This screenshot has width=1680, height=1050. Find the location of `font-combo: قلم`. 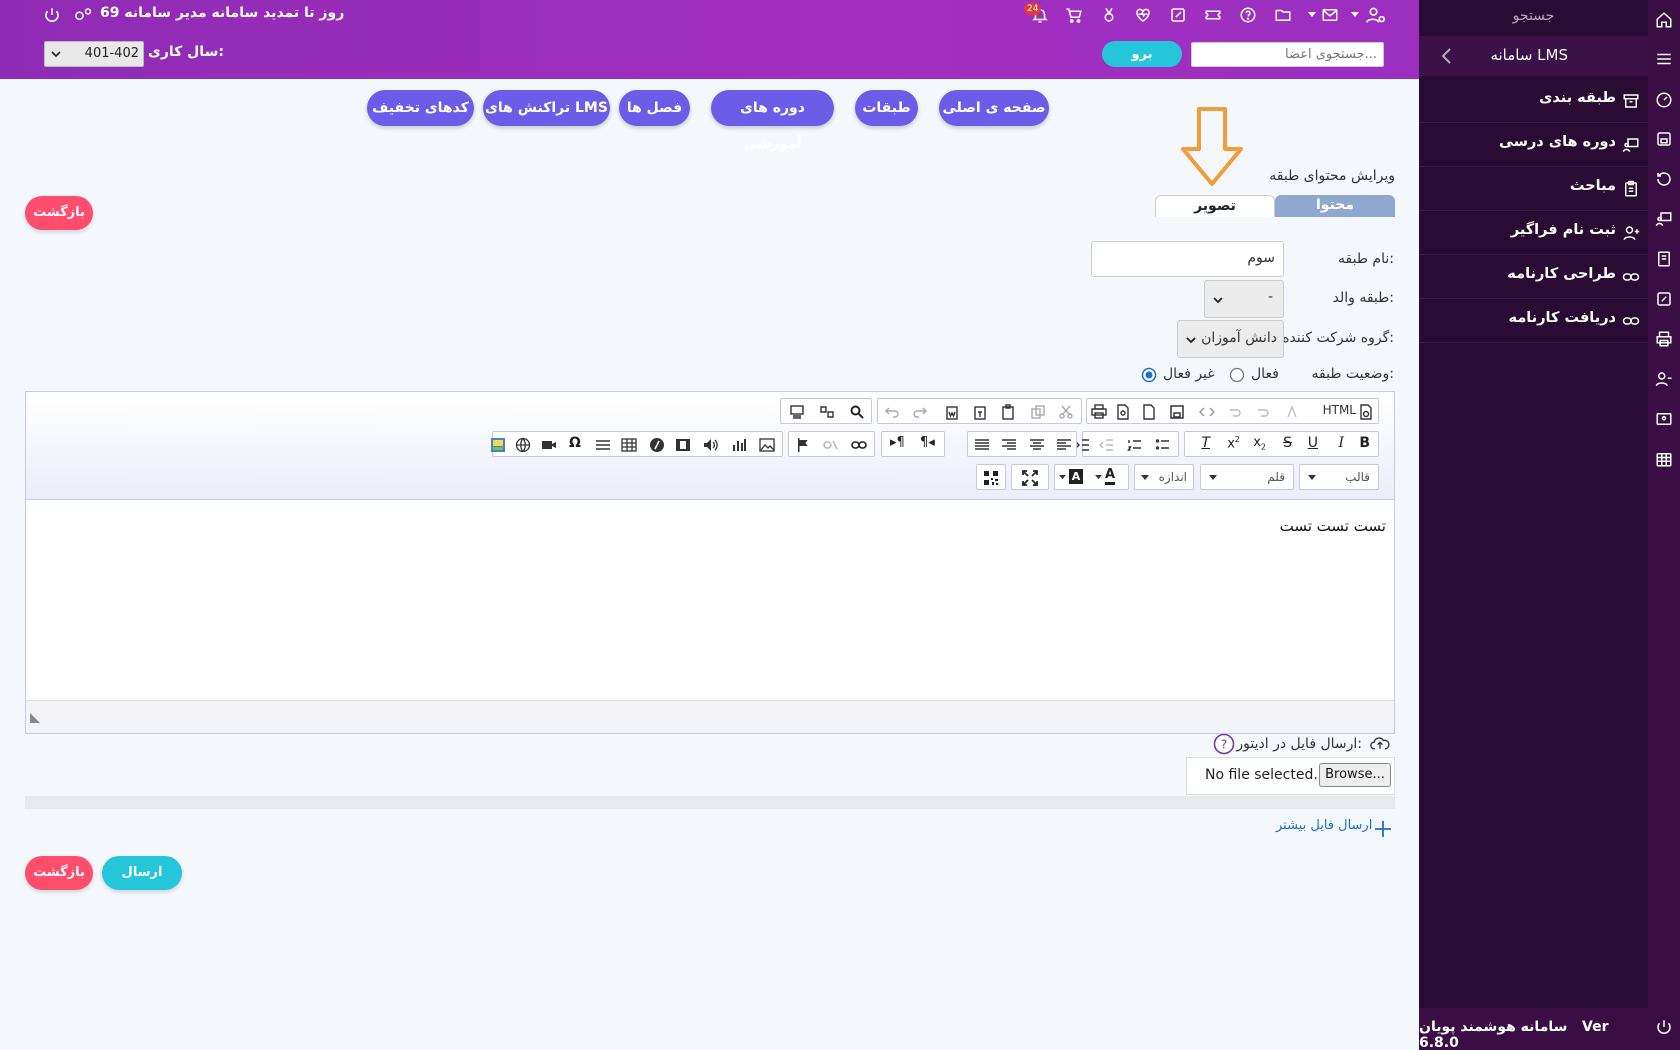

font-combo: قلم is located at coordinates (1247, 477).